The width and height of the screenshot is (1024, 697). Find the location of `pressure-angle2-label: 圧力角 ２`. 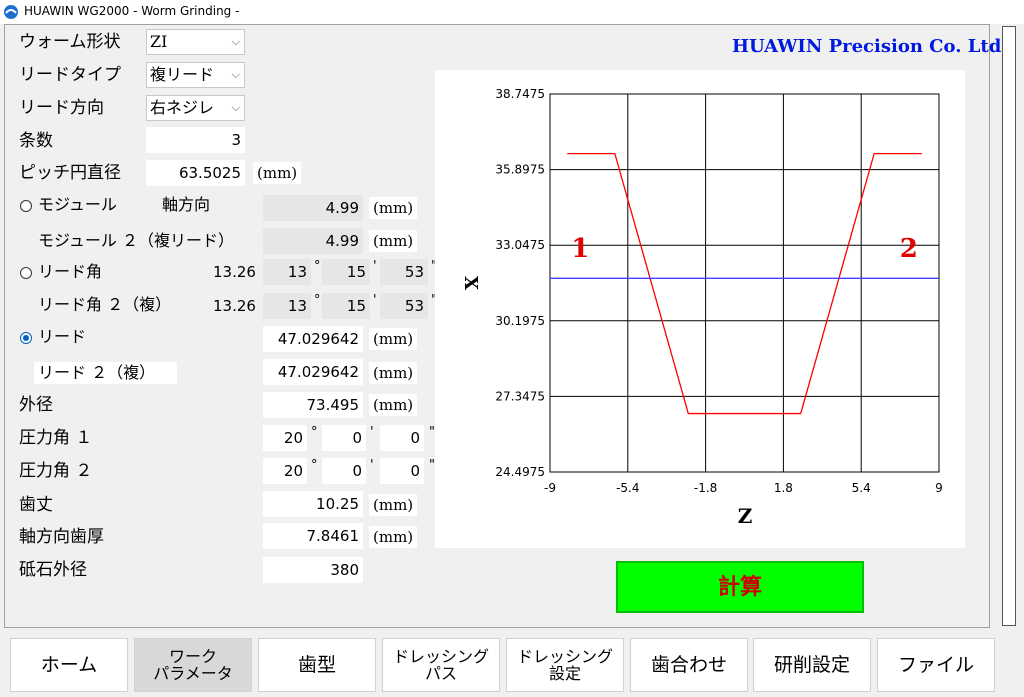

pressure-angle2-label: 圧力角 ２ is located at coordinates (56, 471).